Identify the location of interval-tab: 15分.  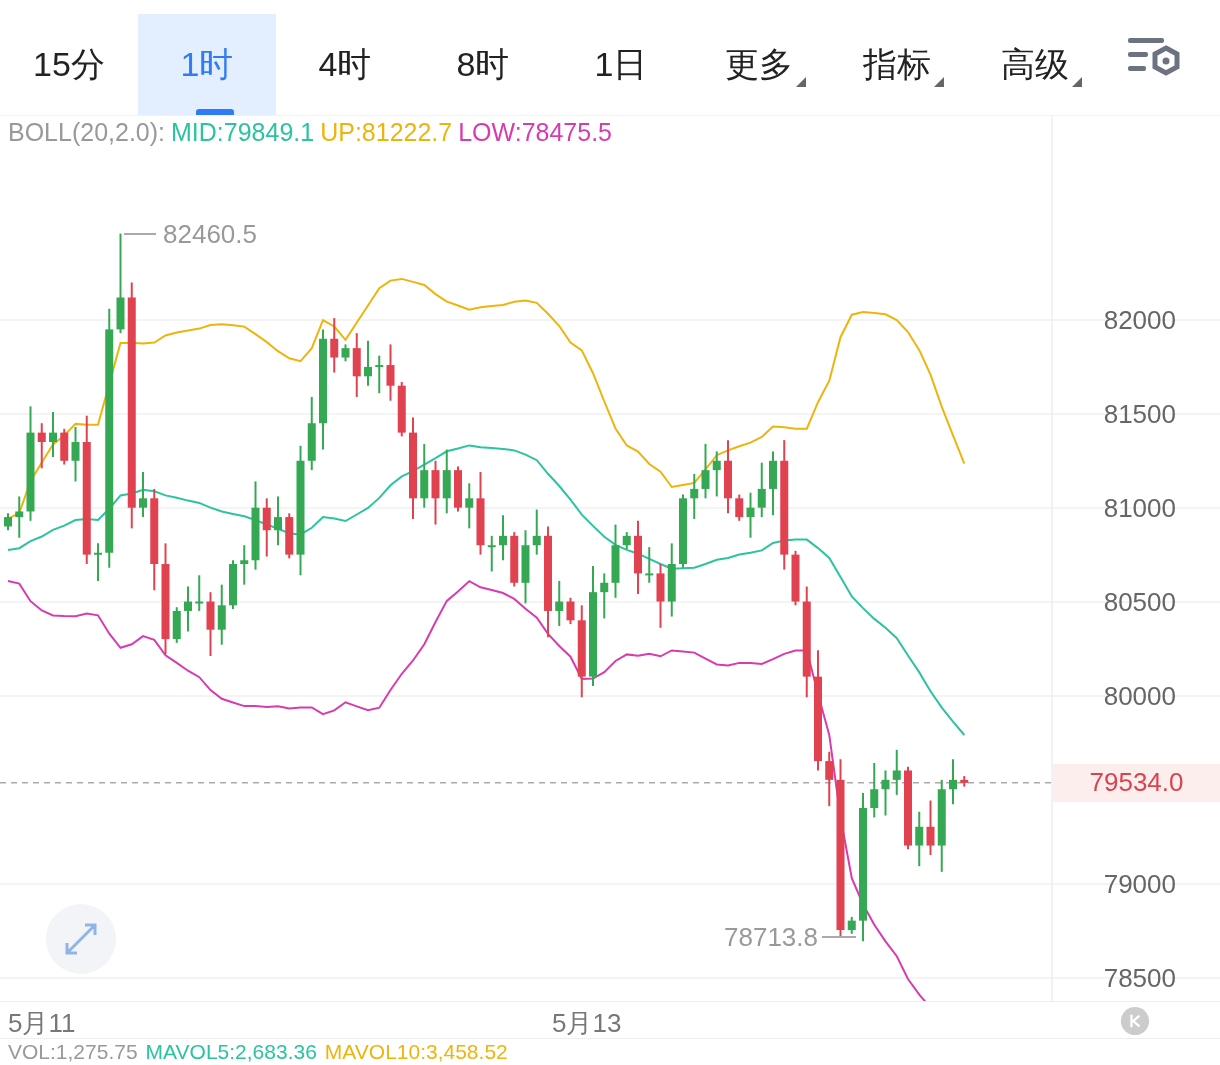
(69, 64).